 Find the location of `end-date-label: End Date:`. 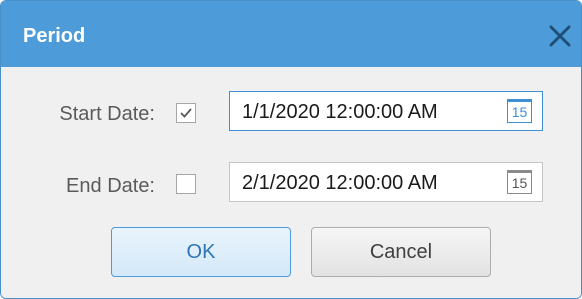

end-date-label: End Date: is located at coordinates (110, 186).